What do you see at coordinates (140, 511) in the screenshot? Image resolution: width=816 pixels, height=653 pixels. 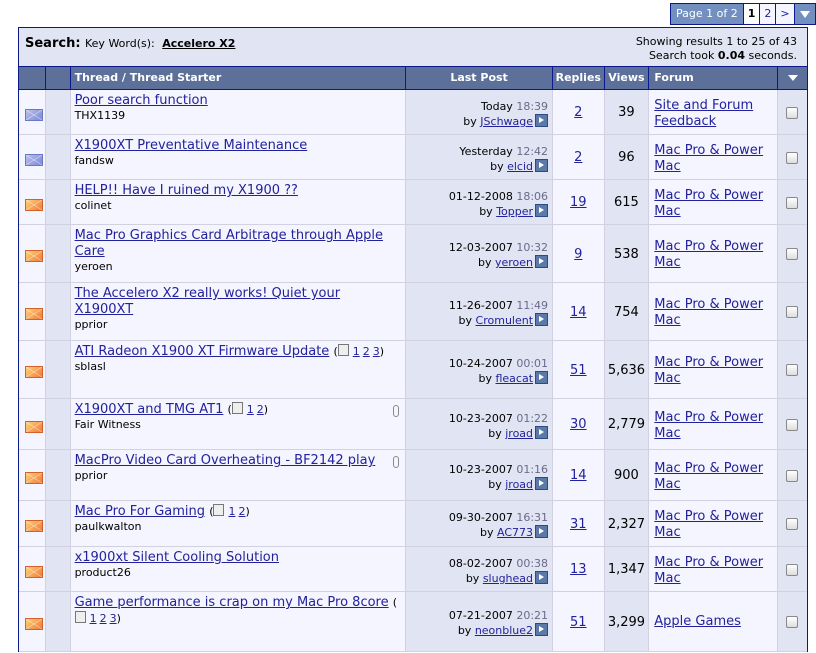 I see `thread-title-link: Mac Pro For Gaming` at bounding box center [140, 511].